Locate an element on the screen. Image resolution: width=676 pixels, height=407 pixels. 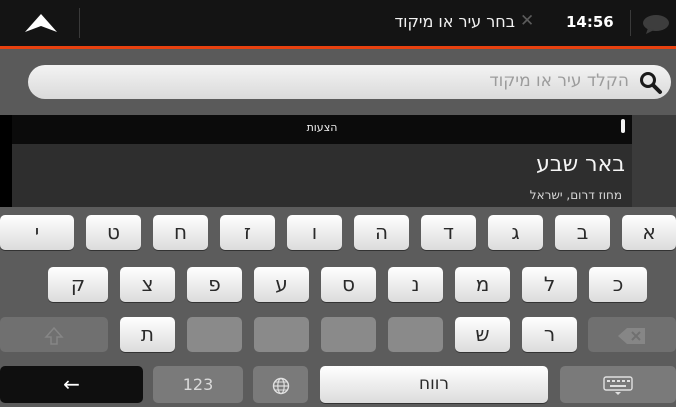
messages-button is located at coordinates (653, 23).